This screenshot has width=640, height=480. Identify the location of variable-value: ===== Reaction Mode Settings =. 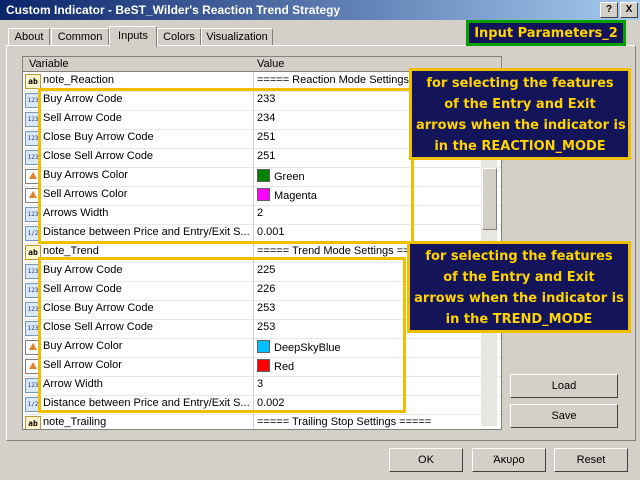
(337, 80).